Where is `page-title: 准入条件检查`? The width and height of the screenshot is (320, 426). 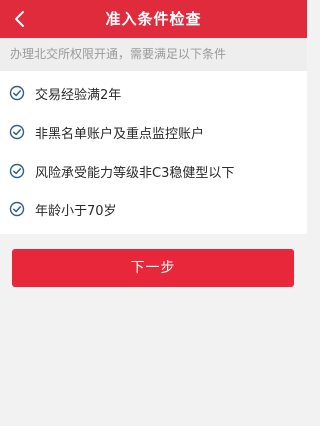 page-title: 准入条件检查 is located at coordinates (153, 19).